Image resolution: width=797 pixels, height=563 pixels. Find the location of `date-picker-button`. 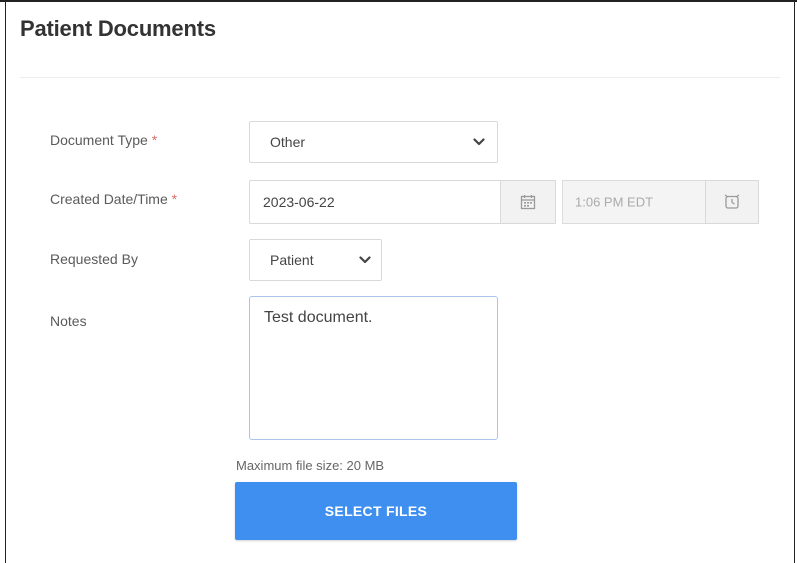

date-picker-button is located at coordinates (528, 202).